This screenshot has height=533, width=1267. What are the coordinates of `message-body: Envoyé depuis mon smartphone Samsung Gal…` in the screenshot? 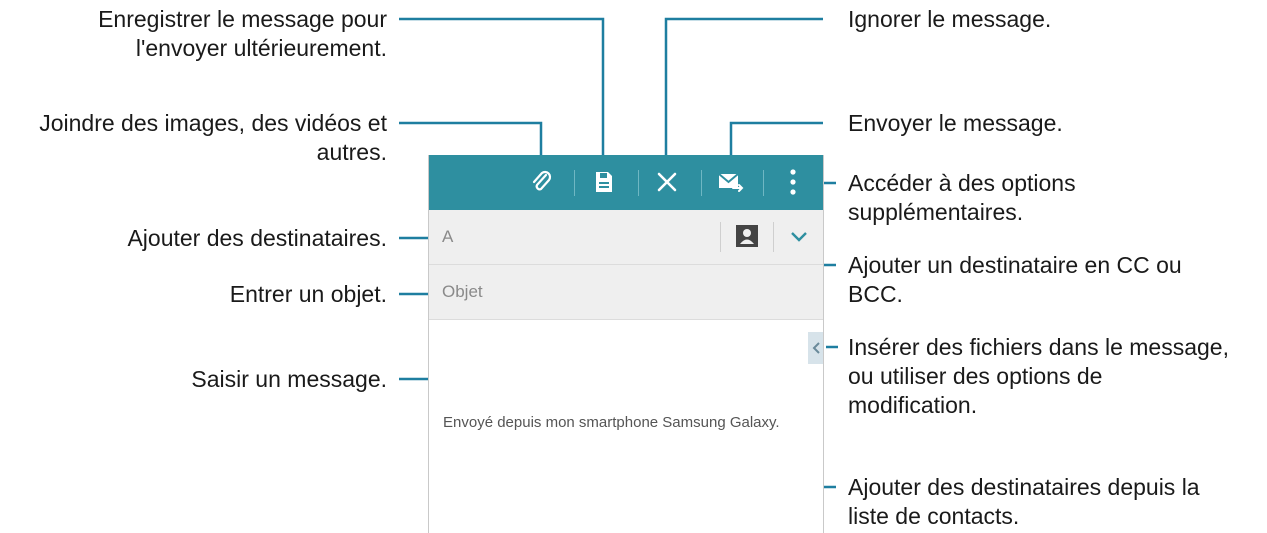 It's located at (626, 426).